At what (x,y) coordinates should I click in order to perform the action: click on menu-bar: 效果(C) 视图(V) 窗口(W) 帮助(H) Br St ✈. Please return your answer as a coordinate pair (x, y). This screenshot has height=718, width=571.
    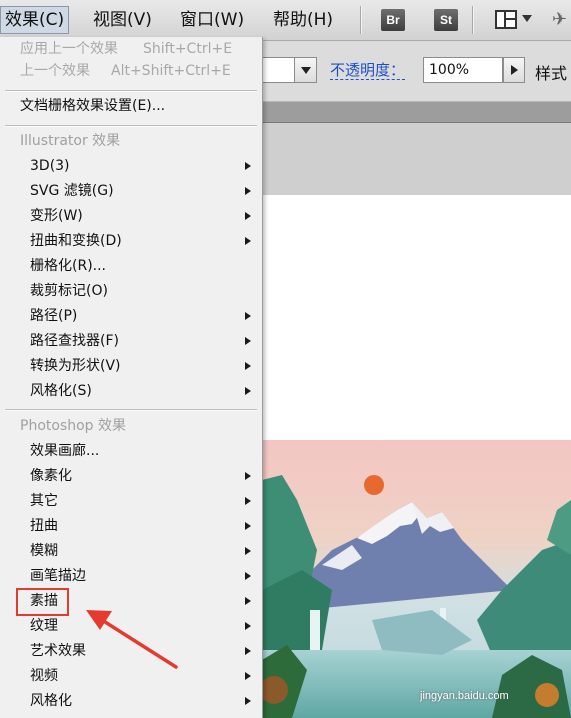
    Looking at the image, I should click on (285, 20).